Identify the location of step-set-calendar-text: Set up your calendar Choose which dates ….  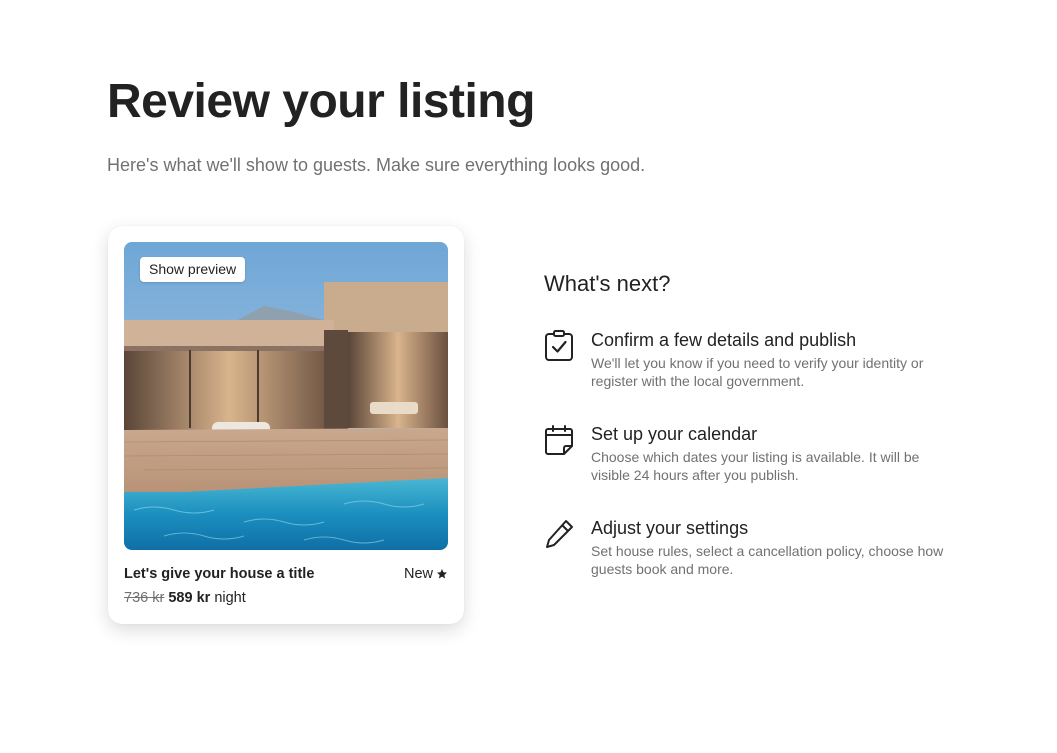
(771, 453).